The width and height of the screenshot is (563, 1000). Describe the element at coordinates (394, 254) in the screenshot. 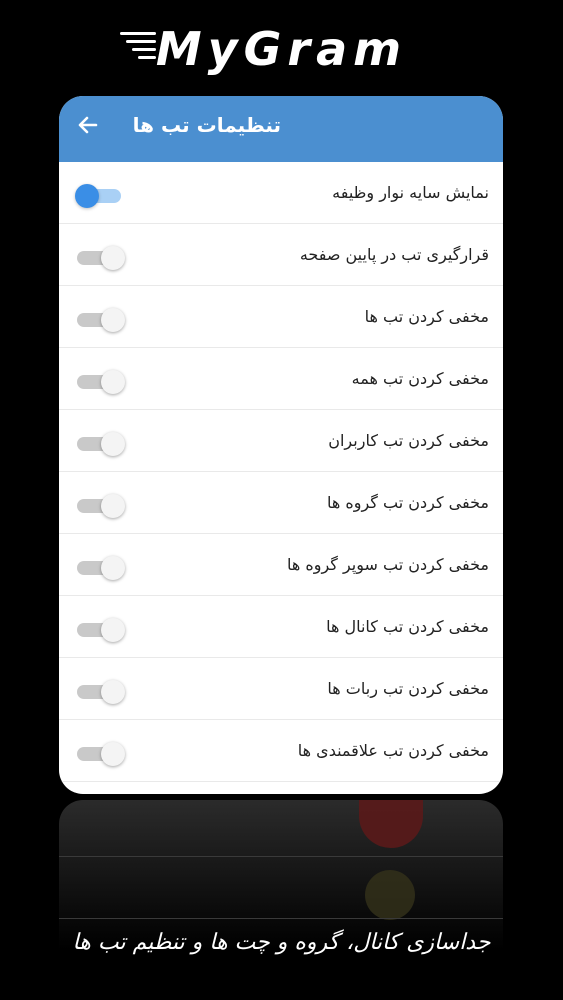

I see `settings-row-label: قرارگیری تب در پایین صفحه` at that location.